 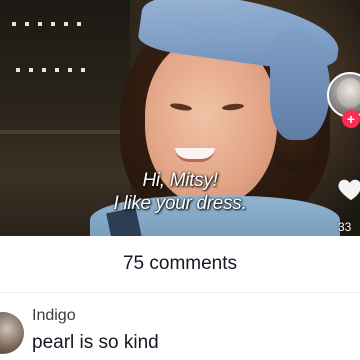 I want to click on comments-count: 75 comments, so click(x=180, y=263).